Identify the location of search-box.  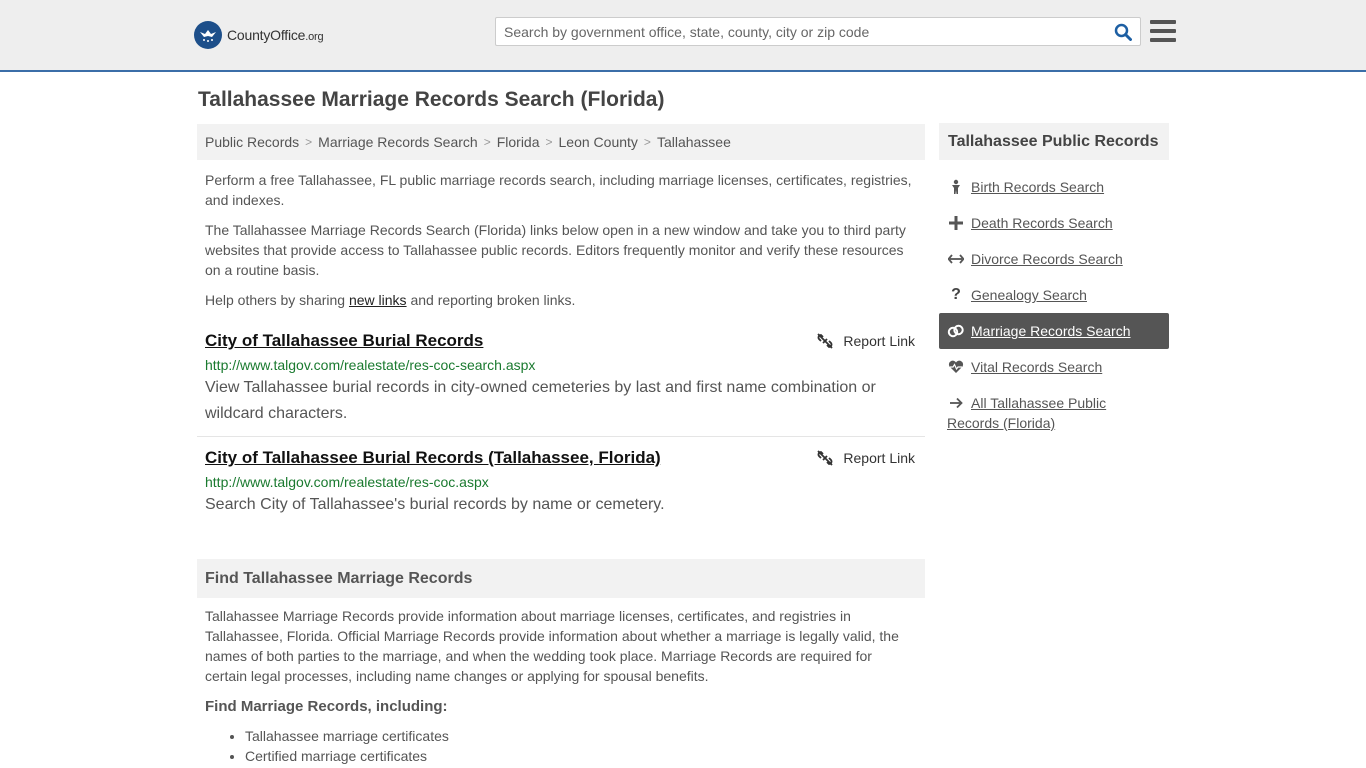
(818, 31).